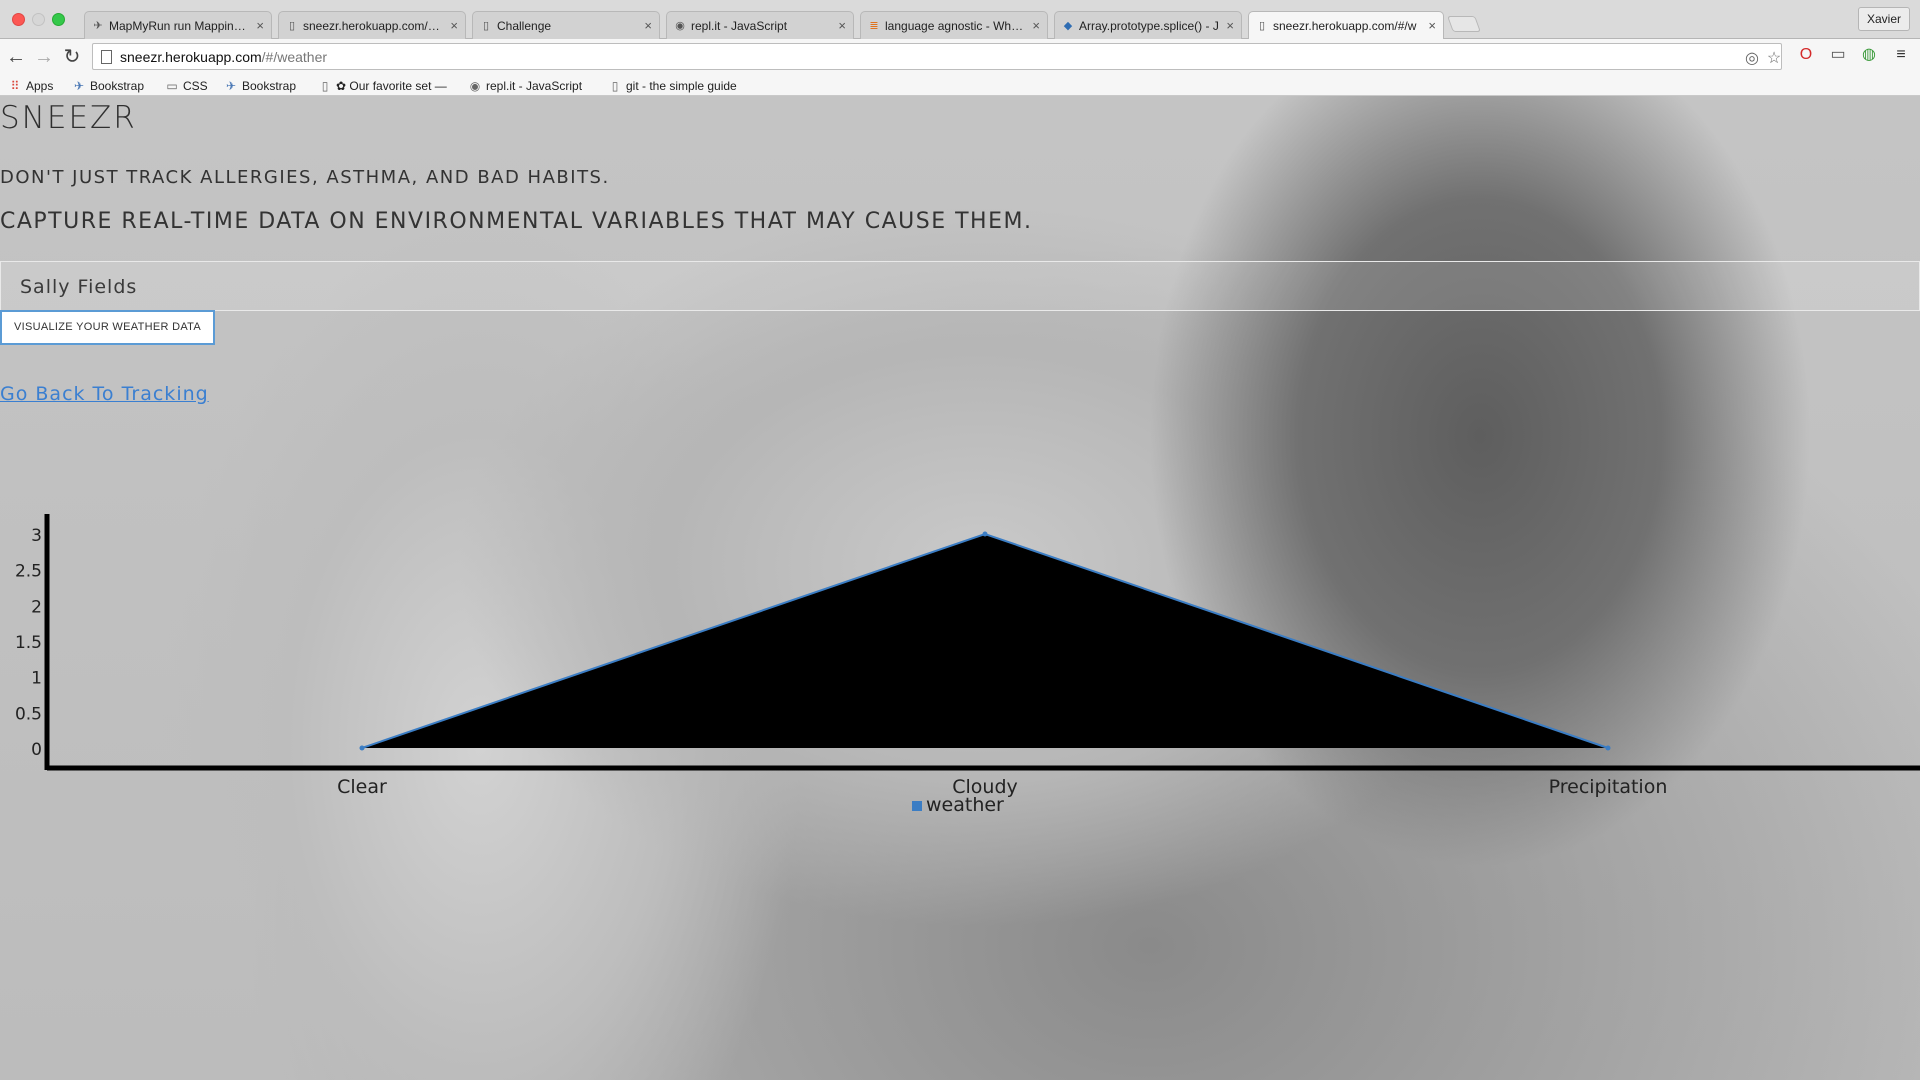 The width and height of the screenshot is (1920, 1080). Describe the element at coordinates (195, 86) in the screenshot. I see `bookmark-label: CSS` at that location.